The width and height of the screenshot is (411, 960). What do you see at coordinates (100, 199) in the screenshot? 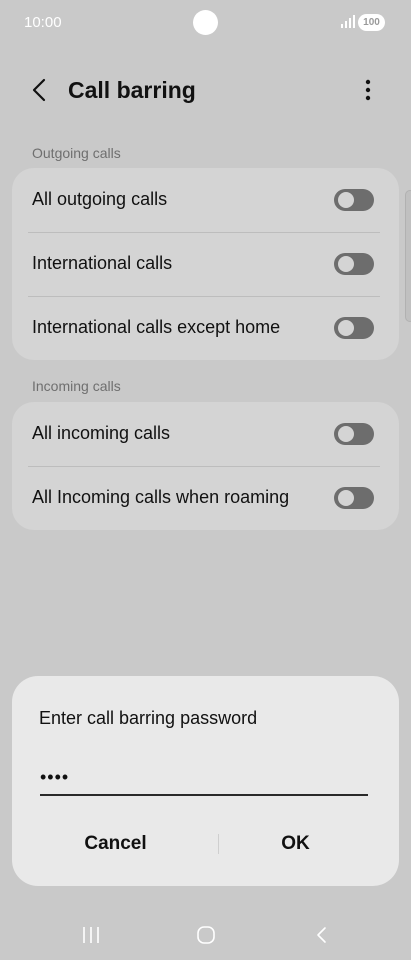
I see `setting-label: All outgoing calls` at bounding box center [100, 199].